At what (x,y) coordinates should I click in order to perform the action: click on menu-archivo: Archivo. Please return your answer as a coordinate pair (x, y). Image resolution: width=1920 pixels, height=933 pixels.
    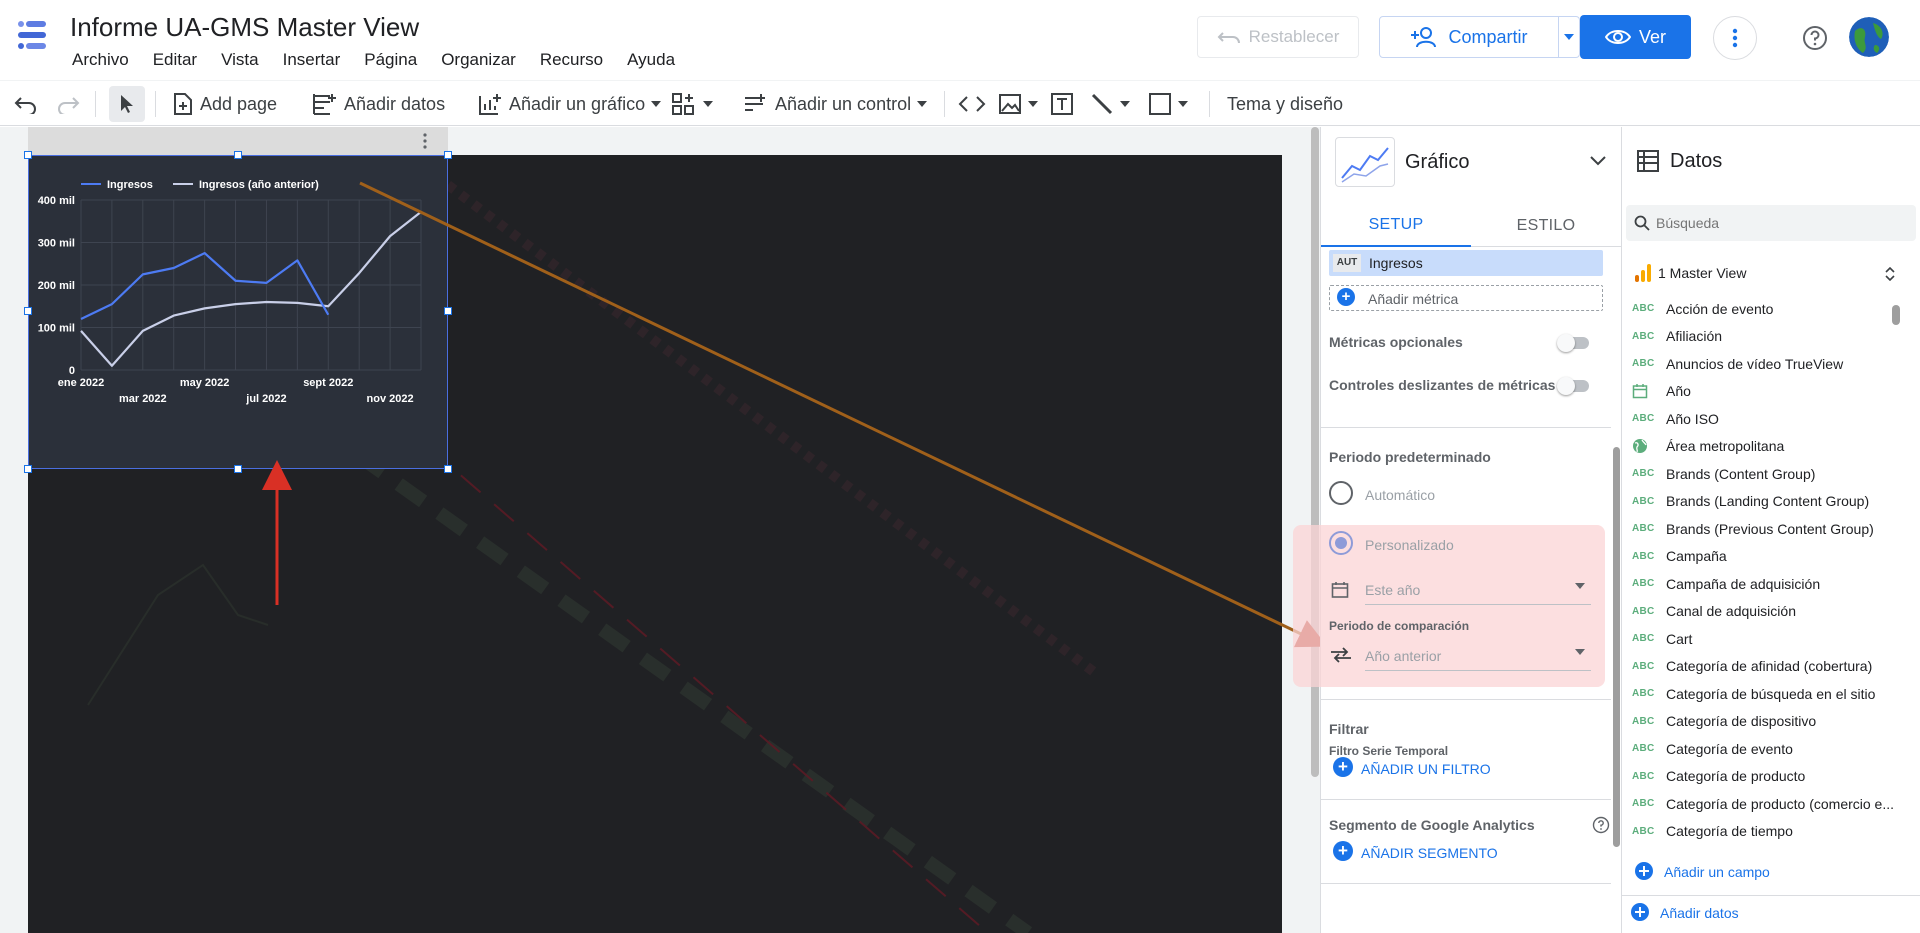
    Looking at the image, I should click on (100, 60).